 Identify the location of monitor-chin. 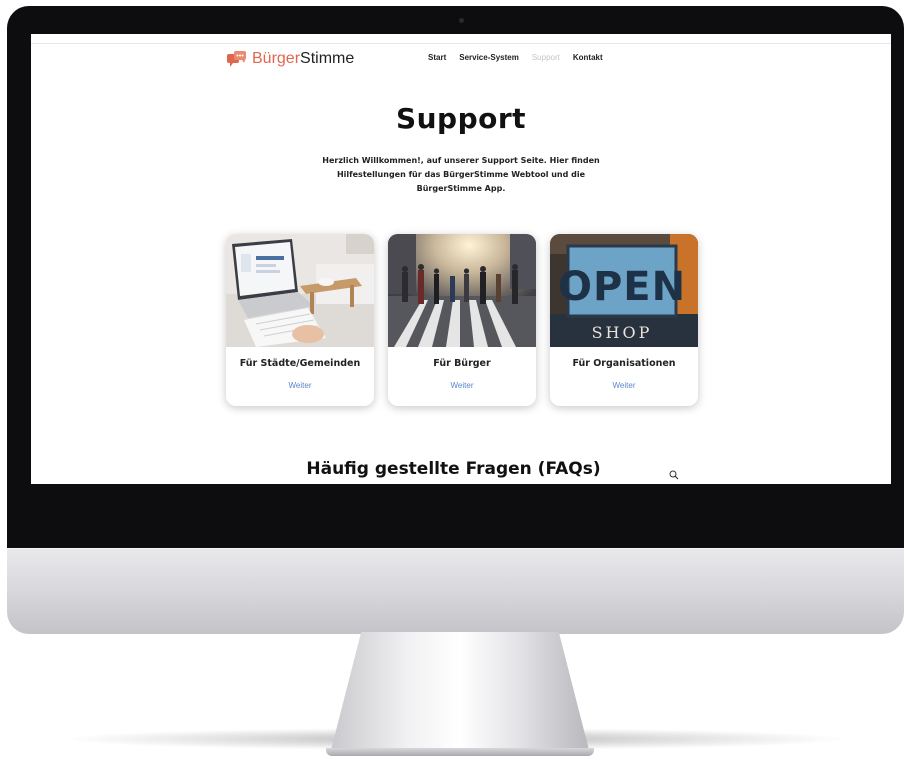
(455, 591).